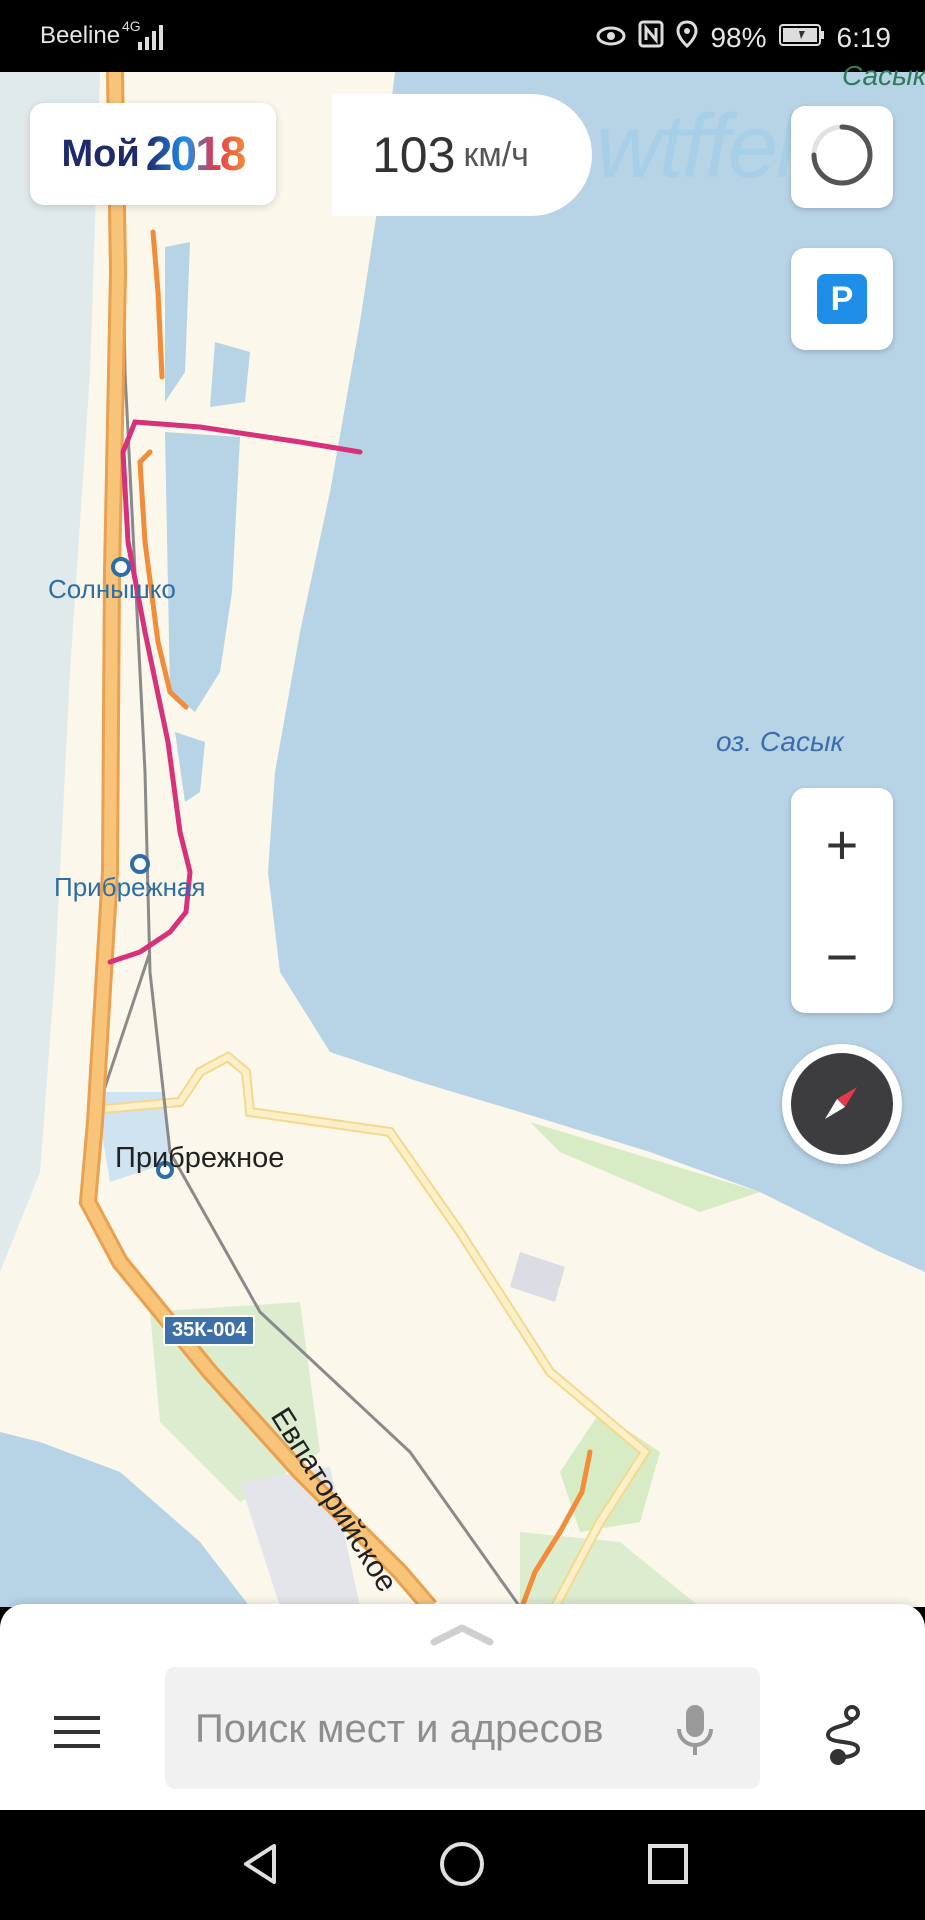 This screenshot has height=1920, width=925. Describe the element at coordinates (864, 37) in the screenshot. I see `clock: 6:19` at that location.